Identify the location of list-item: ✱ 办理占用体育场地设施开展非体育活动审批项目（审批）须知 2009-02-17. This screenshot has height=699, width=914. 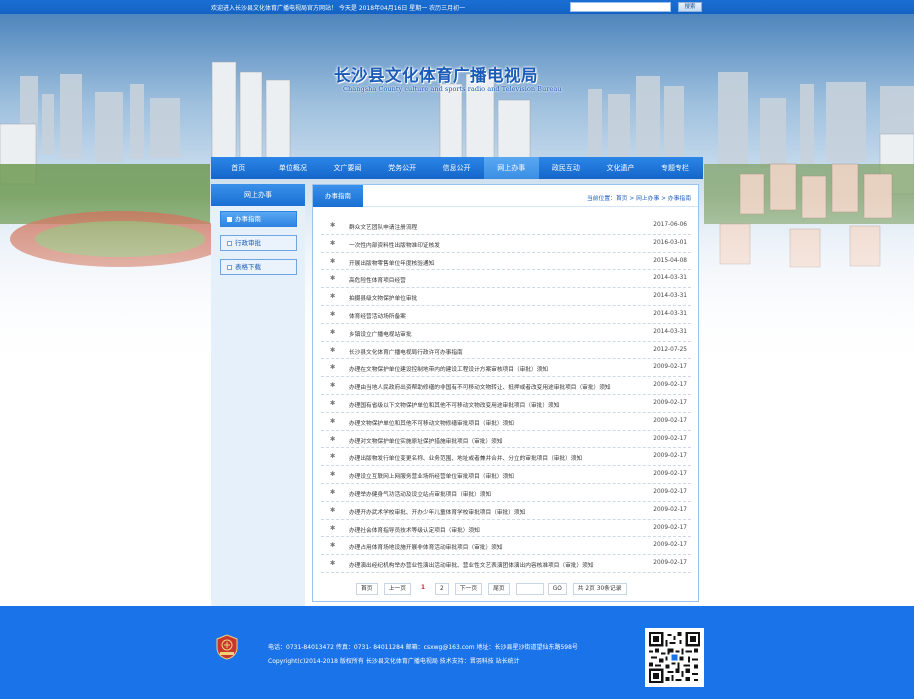
(506, 546).